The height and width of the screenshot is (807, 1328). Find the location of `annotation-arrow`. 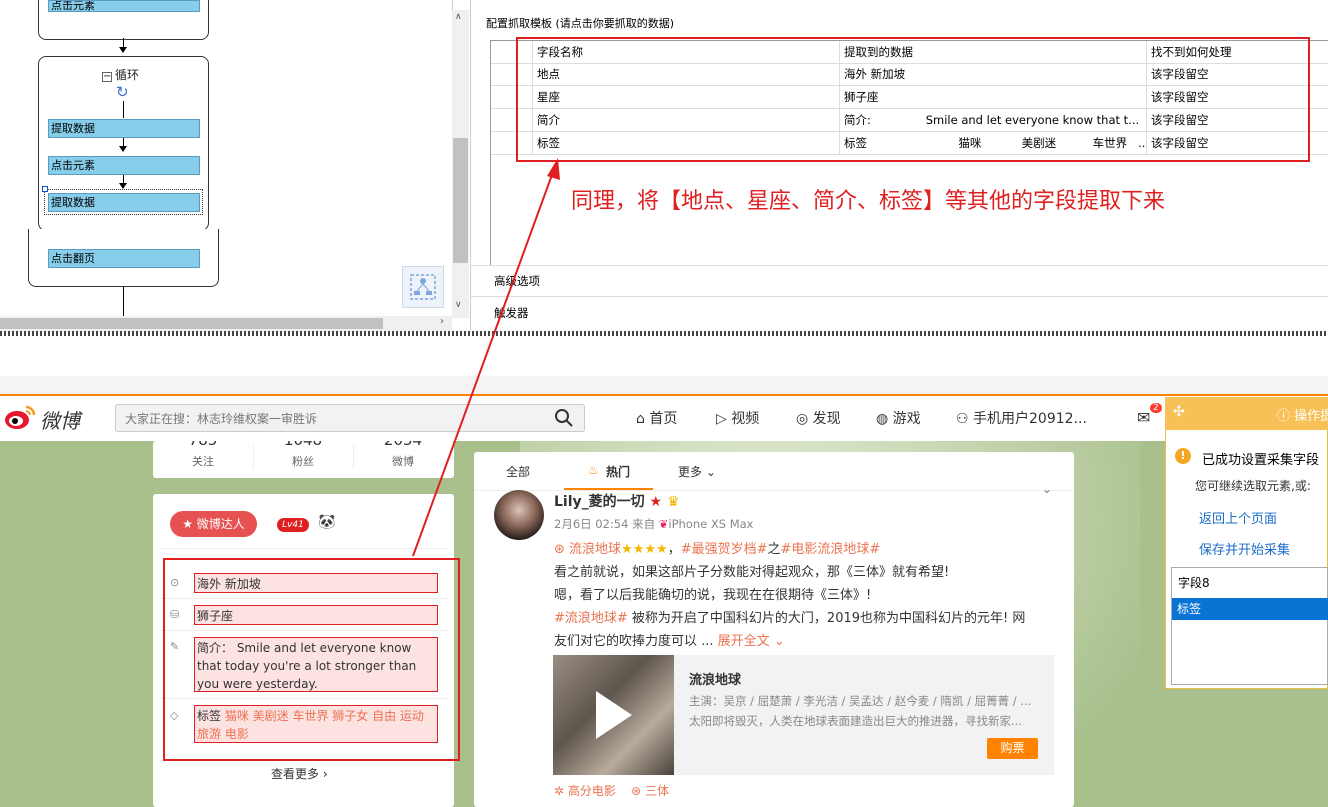

annotation-arrow is located at coordinates (486, 357).